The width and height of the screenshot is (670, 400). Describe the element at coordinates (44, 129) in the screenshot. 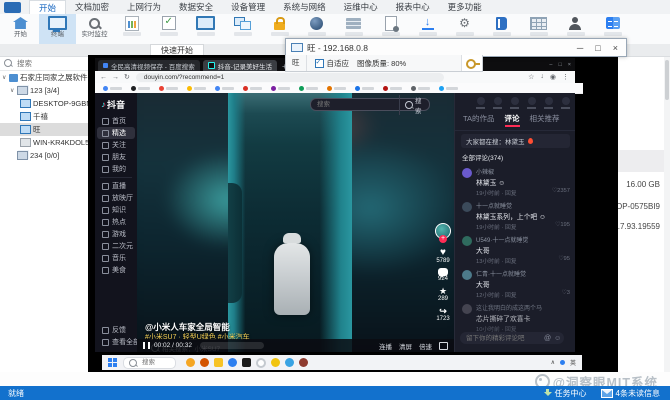

I see `tree-item-wang: 旺` at that location.